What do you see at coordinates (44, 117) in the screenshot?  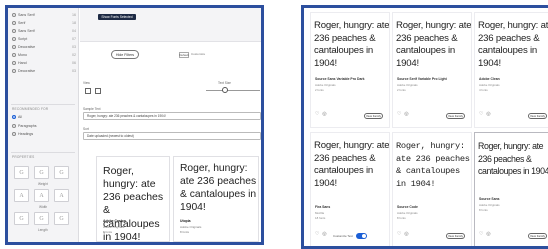 I see `recommended-option-all: All` at bounding box center [44, 117].